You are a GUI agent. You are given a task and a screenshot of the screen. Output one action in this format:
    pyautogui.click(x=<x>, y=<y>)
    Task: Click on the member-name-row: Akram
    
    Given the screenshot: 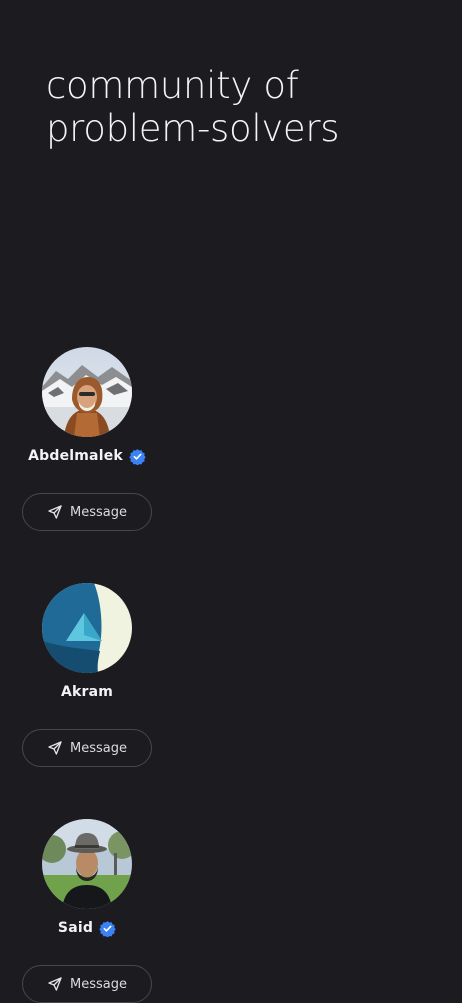 What is the action you would take?
    pyautogui.click(x=87, y=692)
    